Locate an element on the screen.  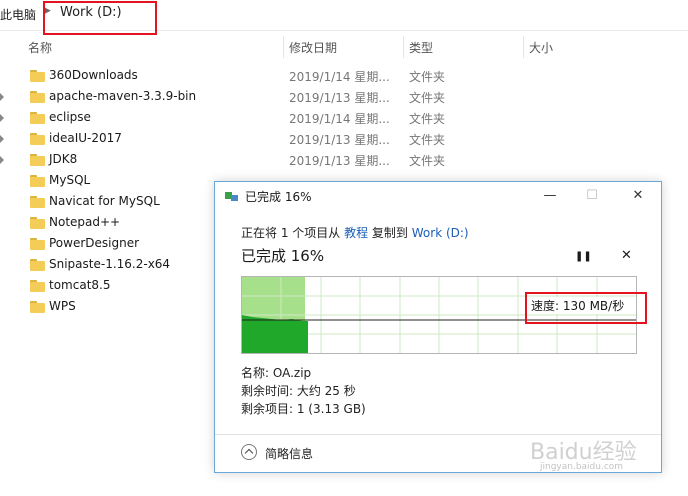
file-row: eclipse 2019/1/14 星期... 文件夹 is located at coordinates (344, 118).